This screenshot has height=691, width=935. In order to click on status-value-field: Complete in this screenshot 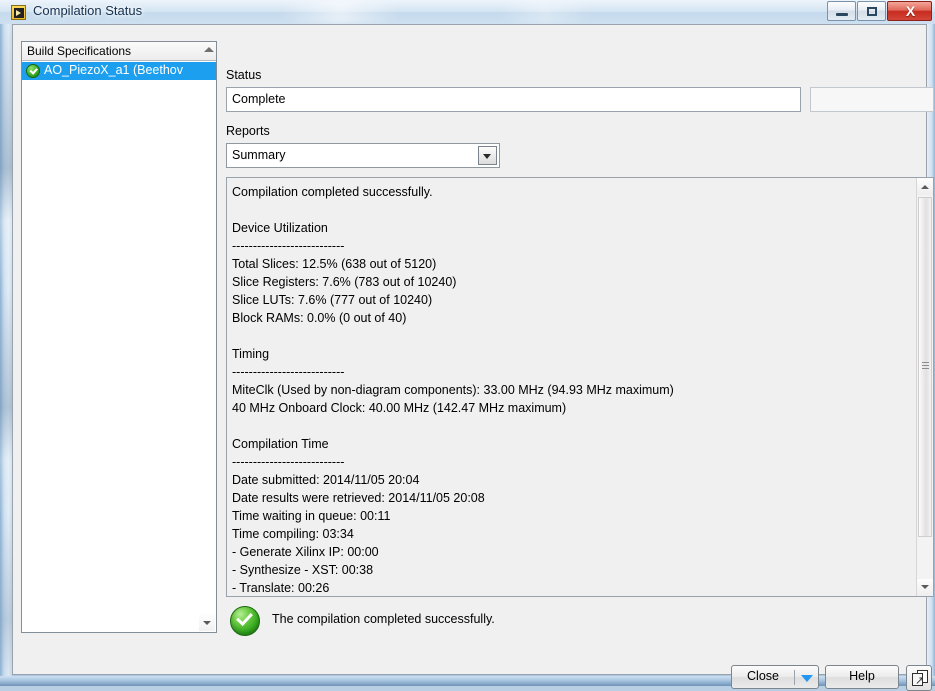, I will do `click(513, 99)`.